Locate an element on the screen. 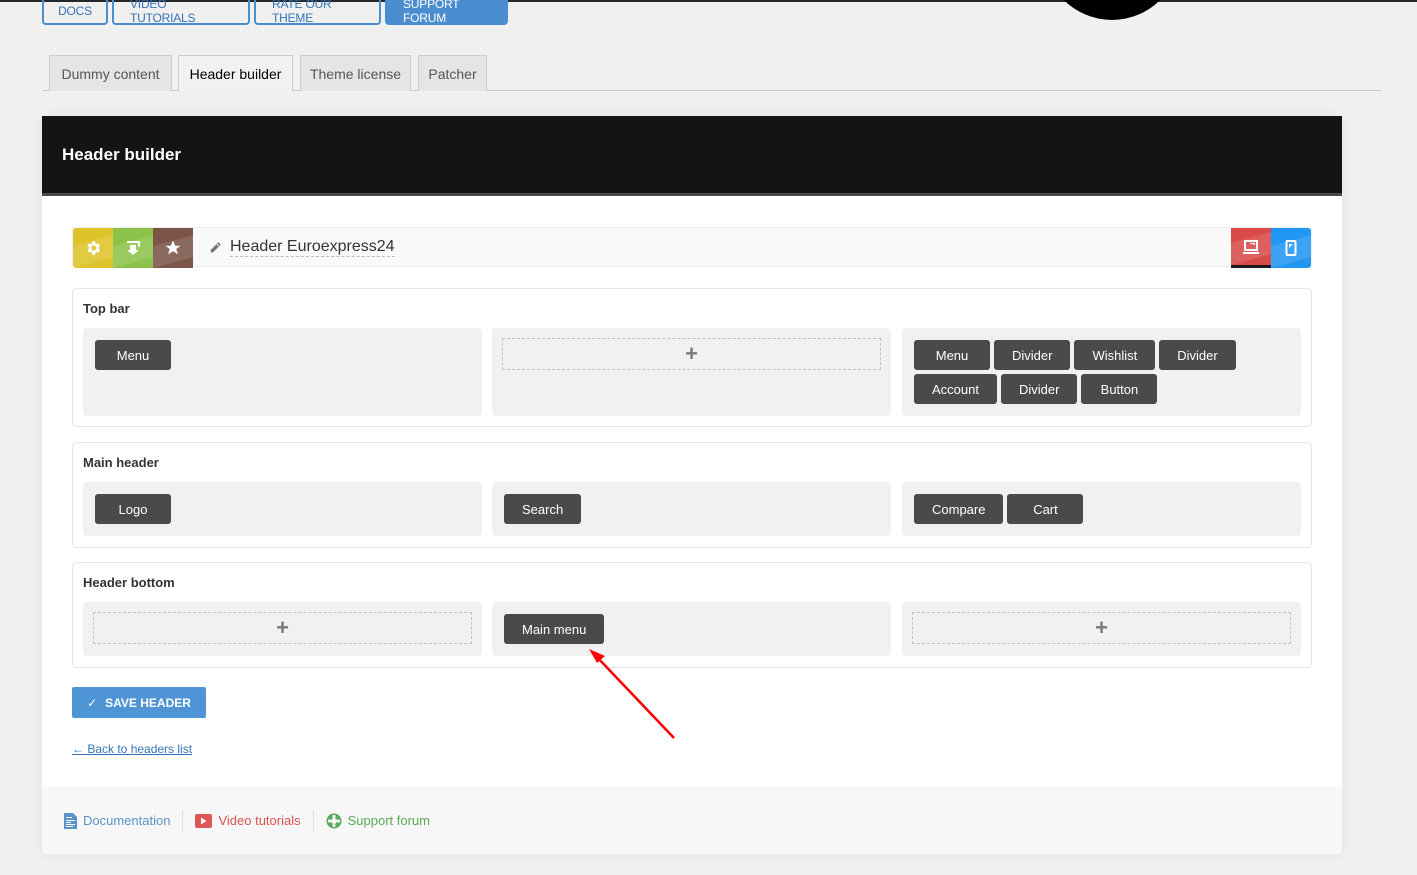 This screenshot has height=875, width=1417. element-logo: Logo is located at coordinates (133, 509).